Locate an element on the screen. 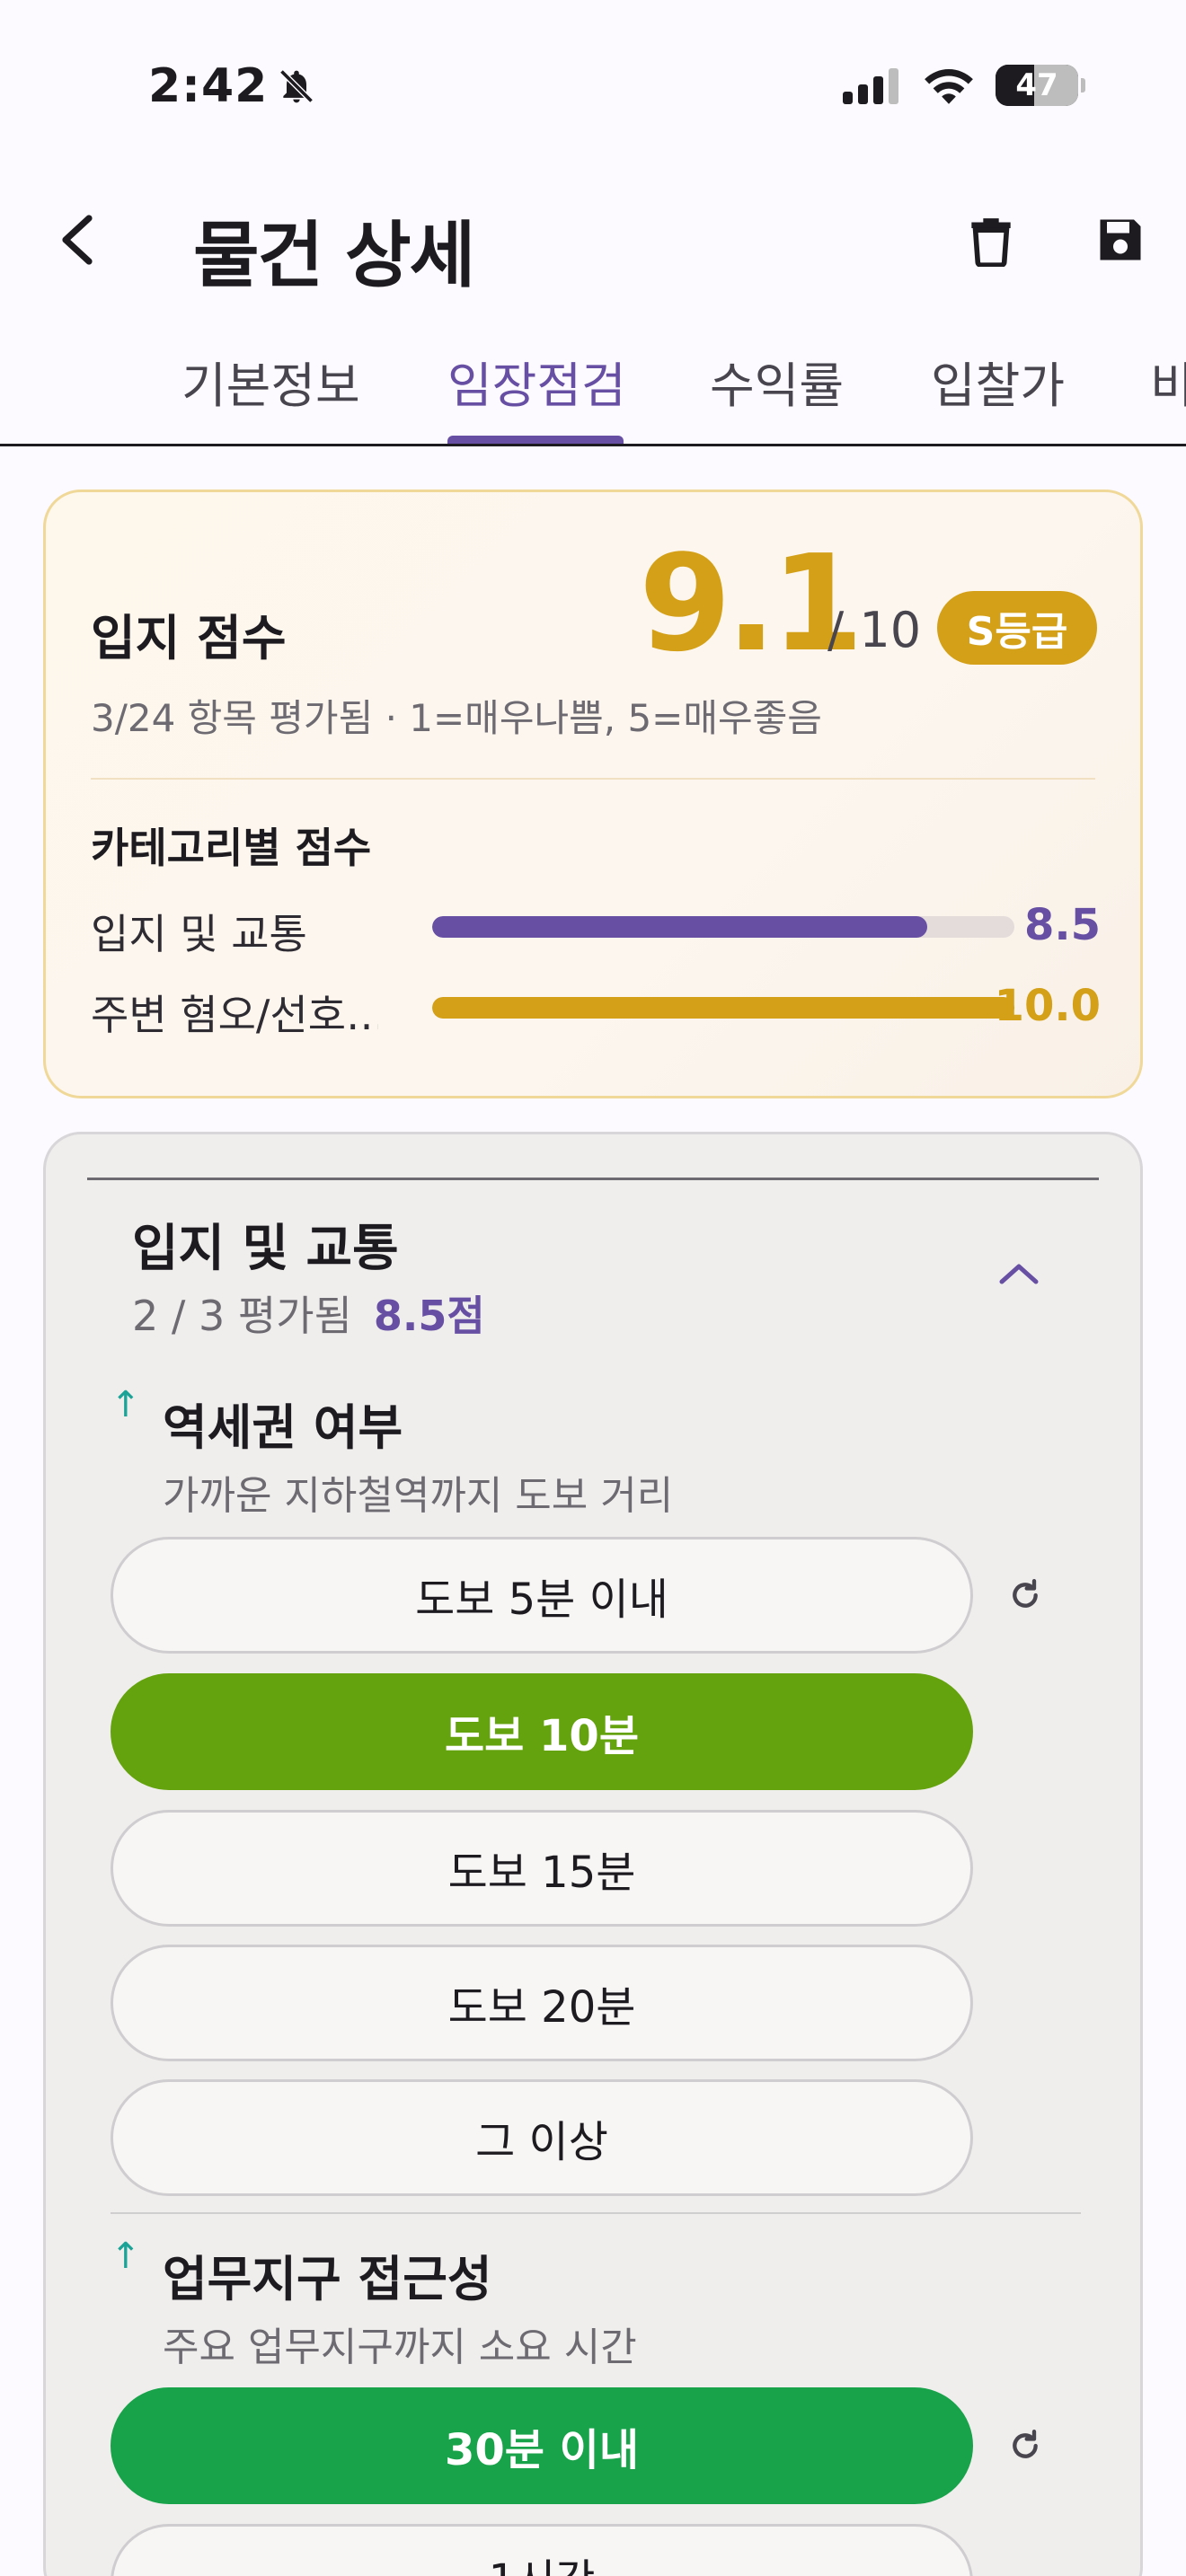  back-button is located at coordinates (76, 240).